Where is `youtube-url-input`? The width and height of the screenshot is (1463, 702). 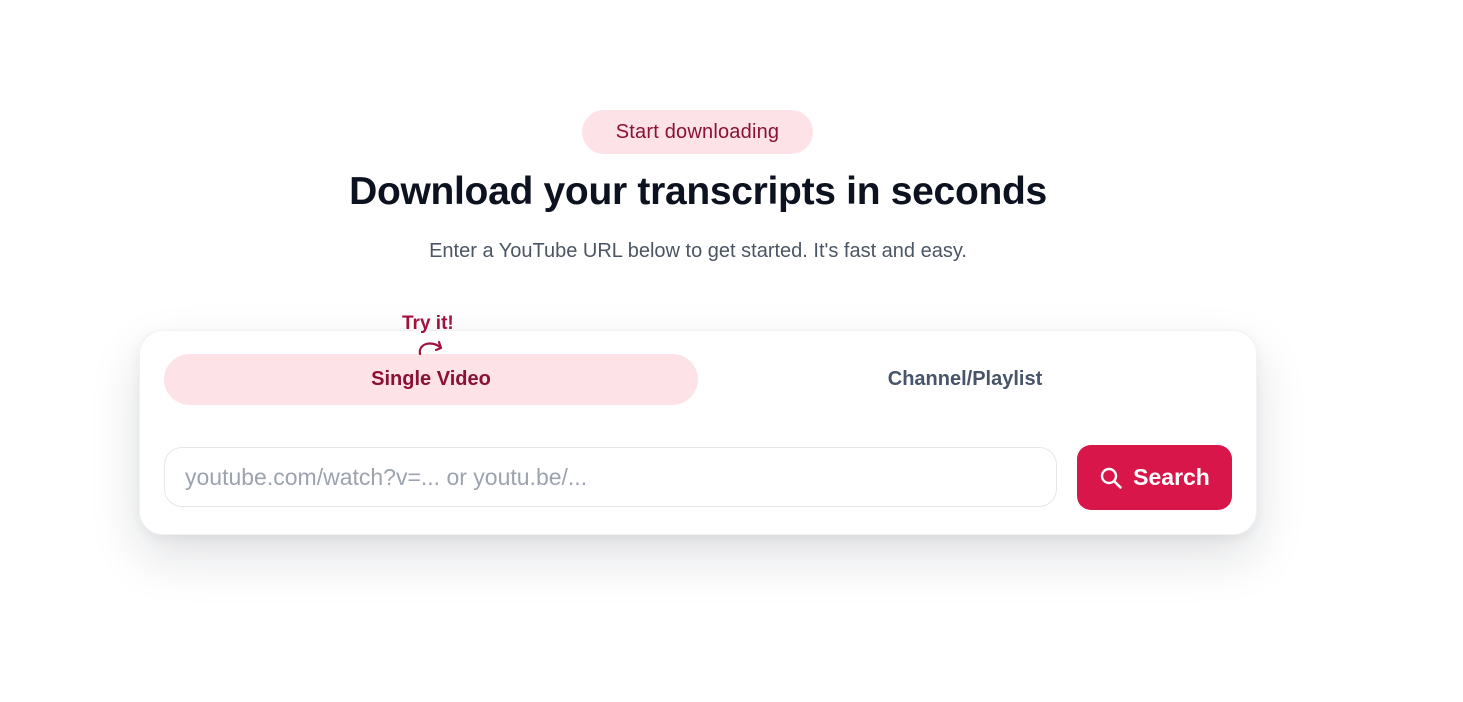
youtube-url-input is located at coordinates (610, 477).